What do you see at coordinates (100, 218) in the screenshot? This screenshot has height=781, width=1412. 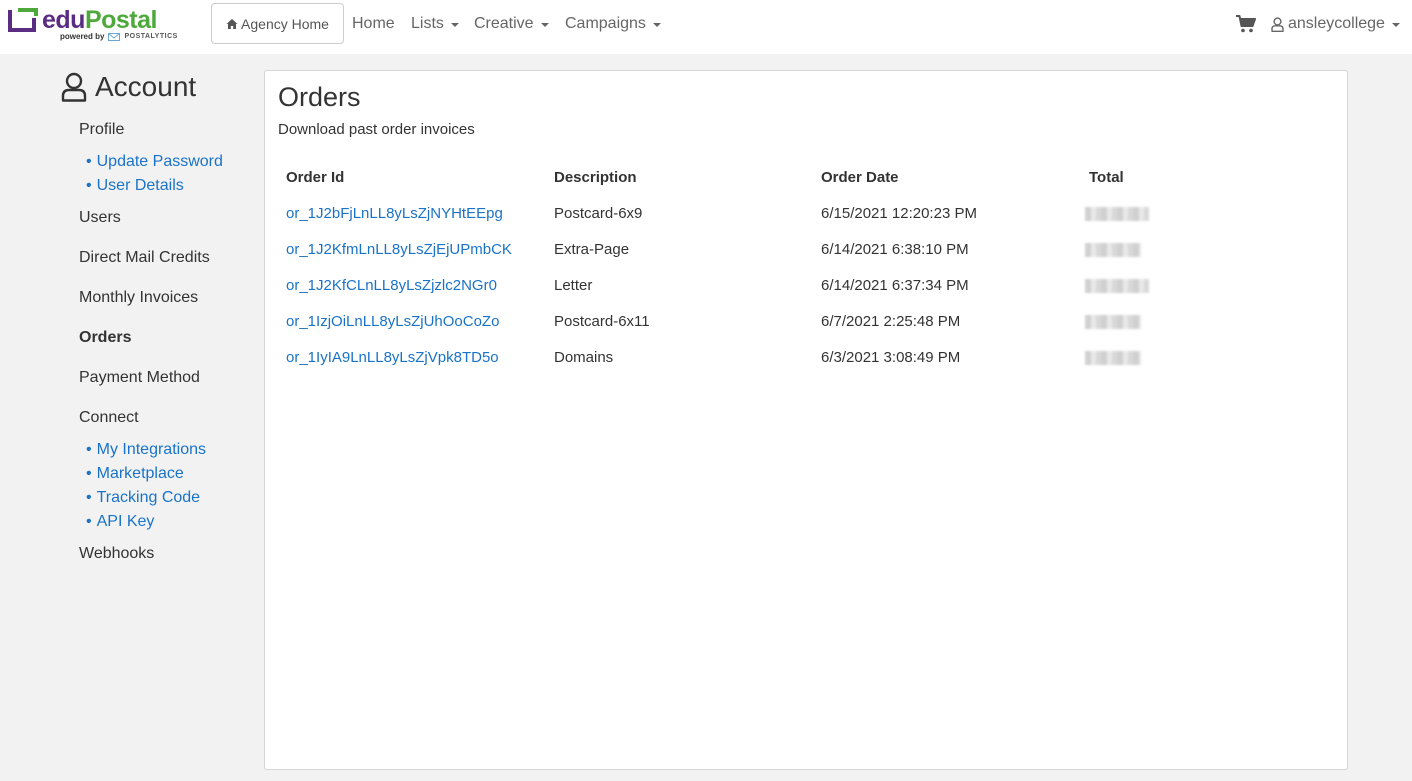 I see `sidebar-item-users: Users` at bounding box center [100, 218].